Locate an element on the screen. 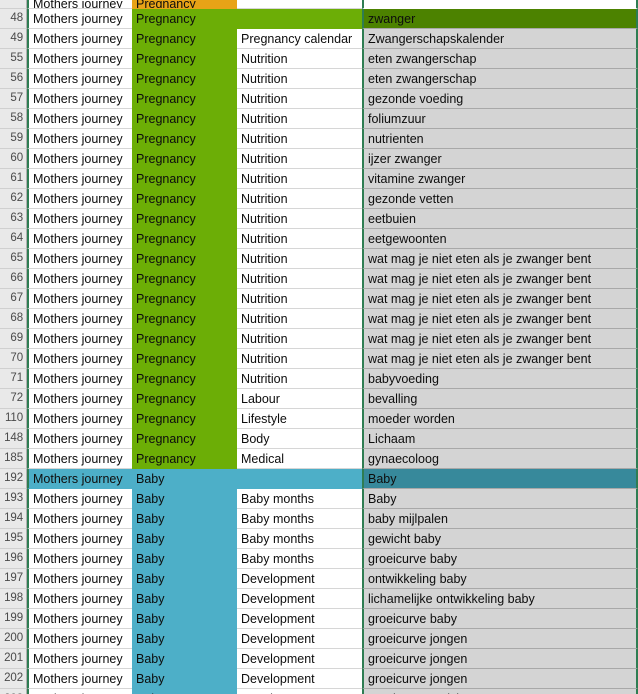  row-number-header: 49 is located at coordinates (13, 39).